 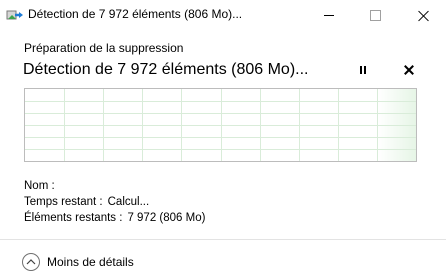 What do you see at coordinates (63, 202) in the screenshot?
I see `time-remaining-label: Temps restant :` at bounding box center [63, 202].